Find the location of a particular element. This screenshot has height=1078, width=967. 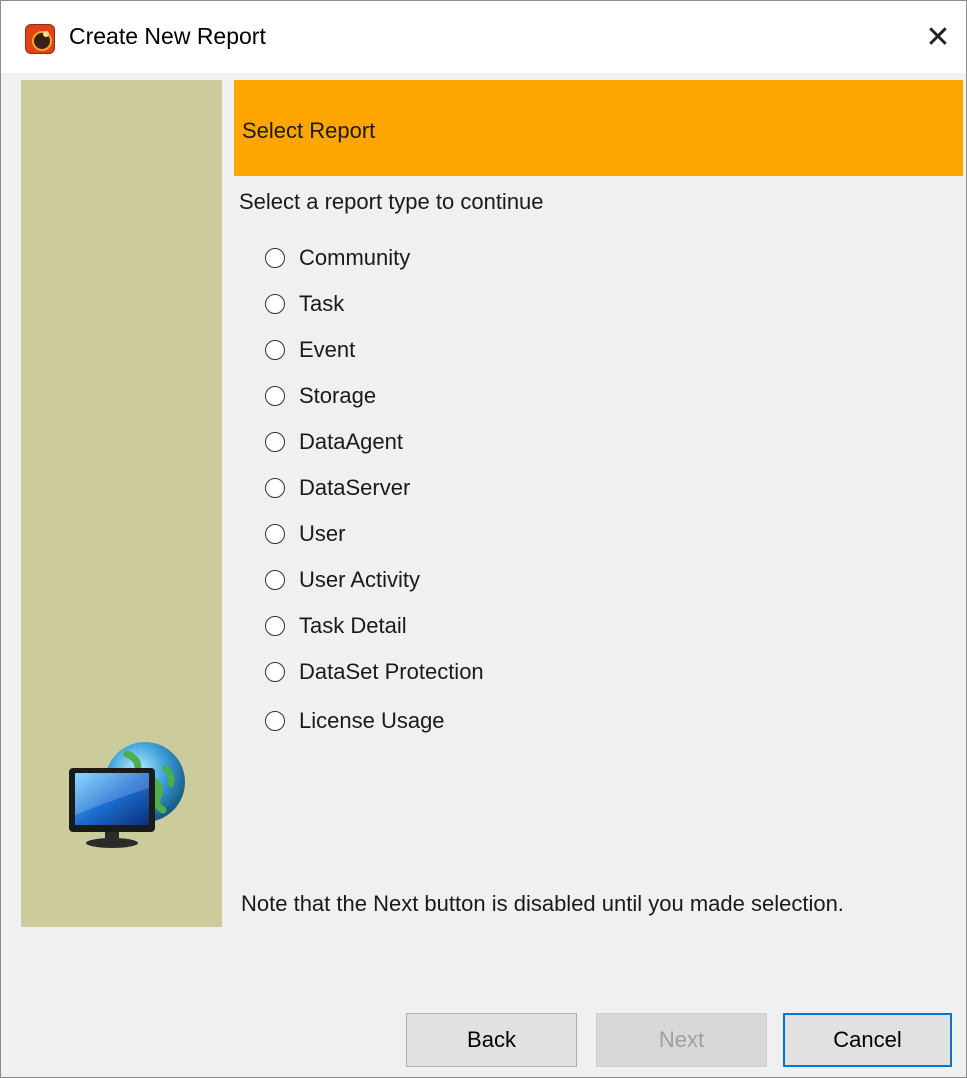

option-task: Task is located at coordinates (304, 304).